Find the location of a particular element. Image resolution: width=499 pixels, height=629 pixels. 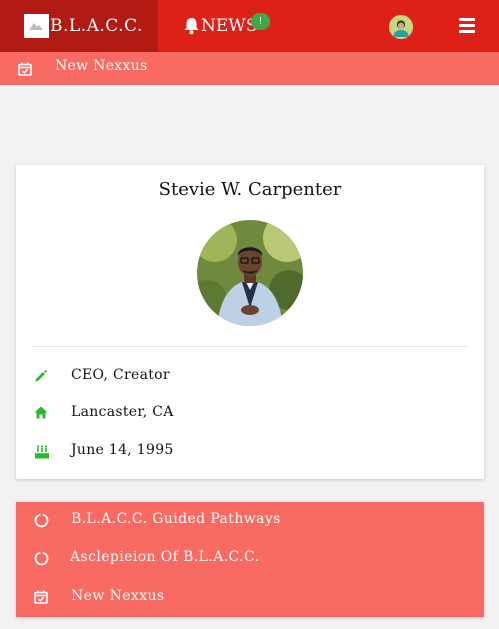

bell-icon is located at coordinates (191, 26).